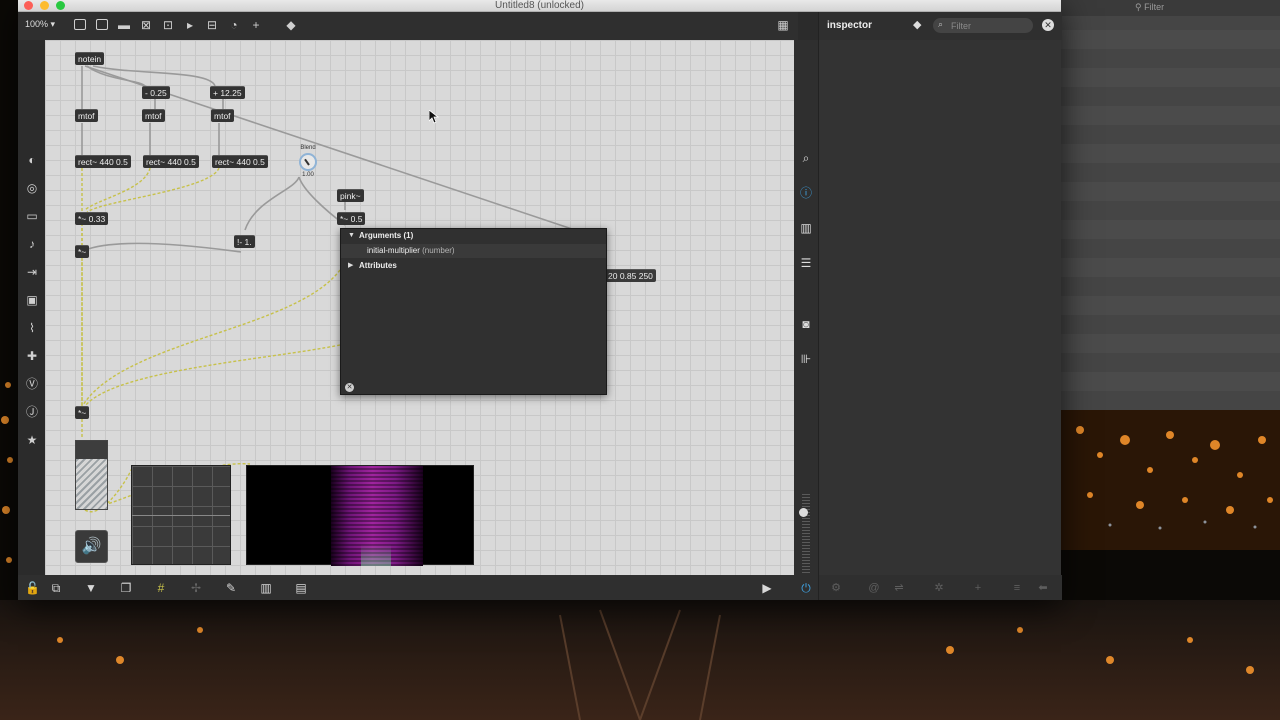 The height and width of the screenshot is (720, 1280). What do you see at coordinates (378, 265) in the screenshot?
I see `attributes-label: Attributes` at bounding box center [378, 265].